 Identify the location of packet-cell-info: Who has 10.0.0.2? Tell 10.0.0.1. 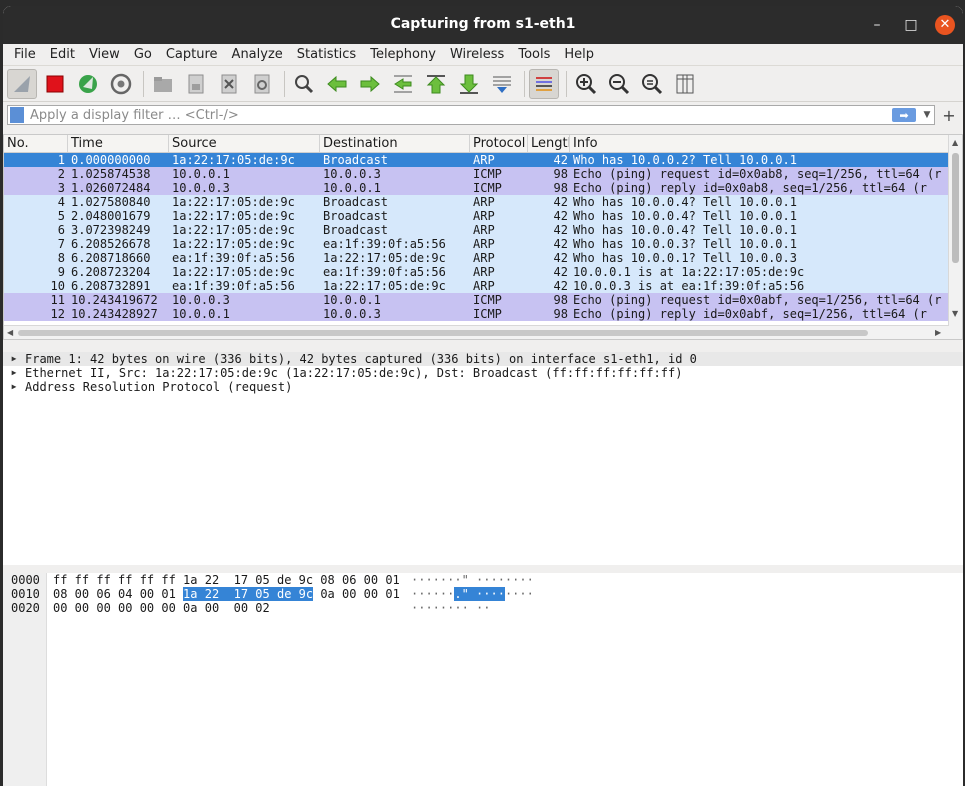
(685, 160).